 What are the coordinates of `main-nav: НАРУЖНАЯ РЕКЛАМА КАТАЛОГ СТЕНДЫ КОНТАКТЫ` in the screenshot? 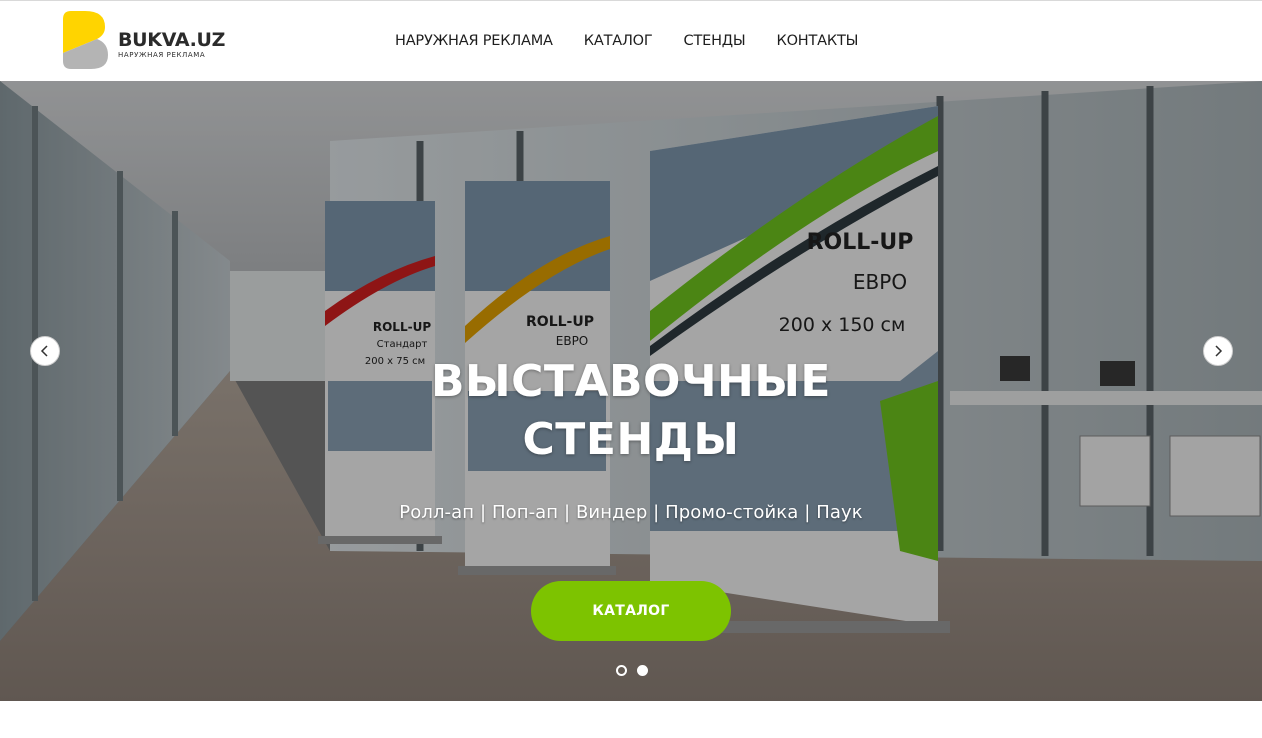 It's located at (642, 41).